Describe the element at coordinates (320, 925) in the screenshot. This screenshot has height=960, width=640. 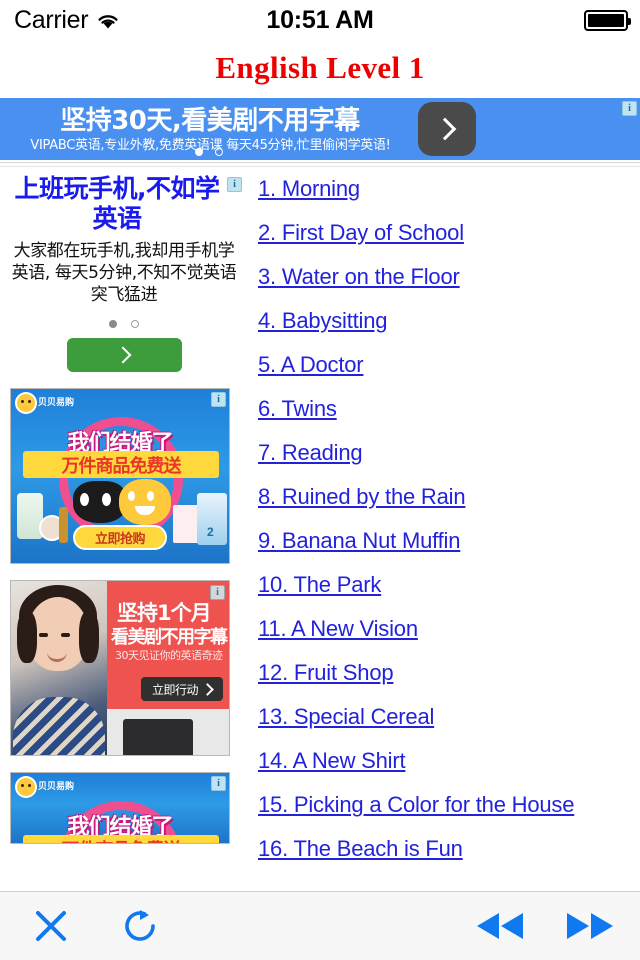
I see `bottom-toolbar` at that location.